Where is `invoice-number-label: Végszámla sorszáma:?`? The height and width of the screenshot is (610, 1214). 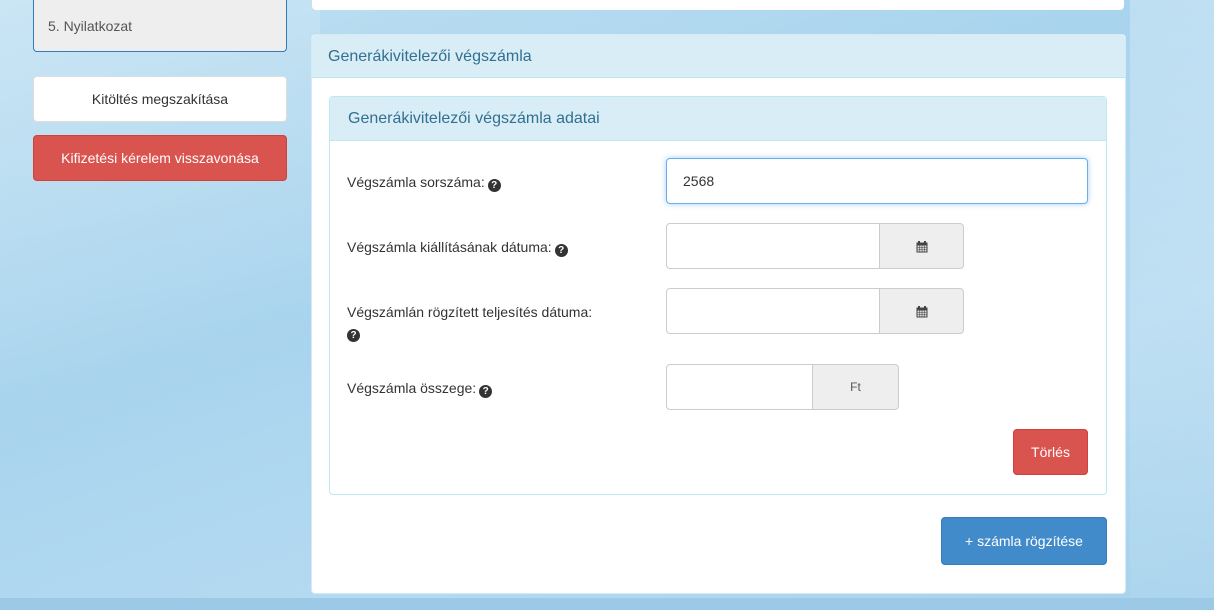
invoice-number-label: Végszámla sorszáma:? is located at coordinates (424, 182).